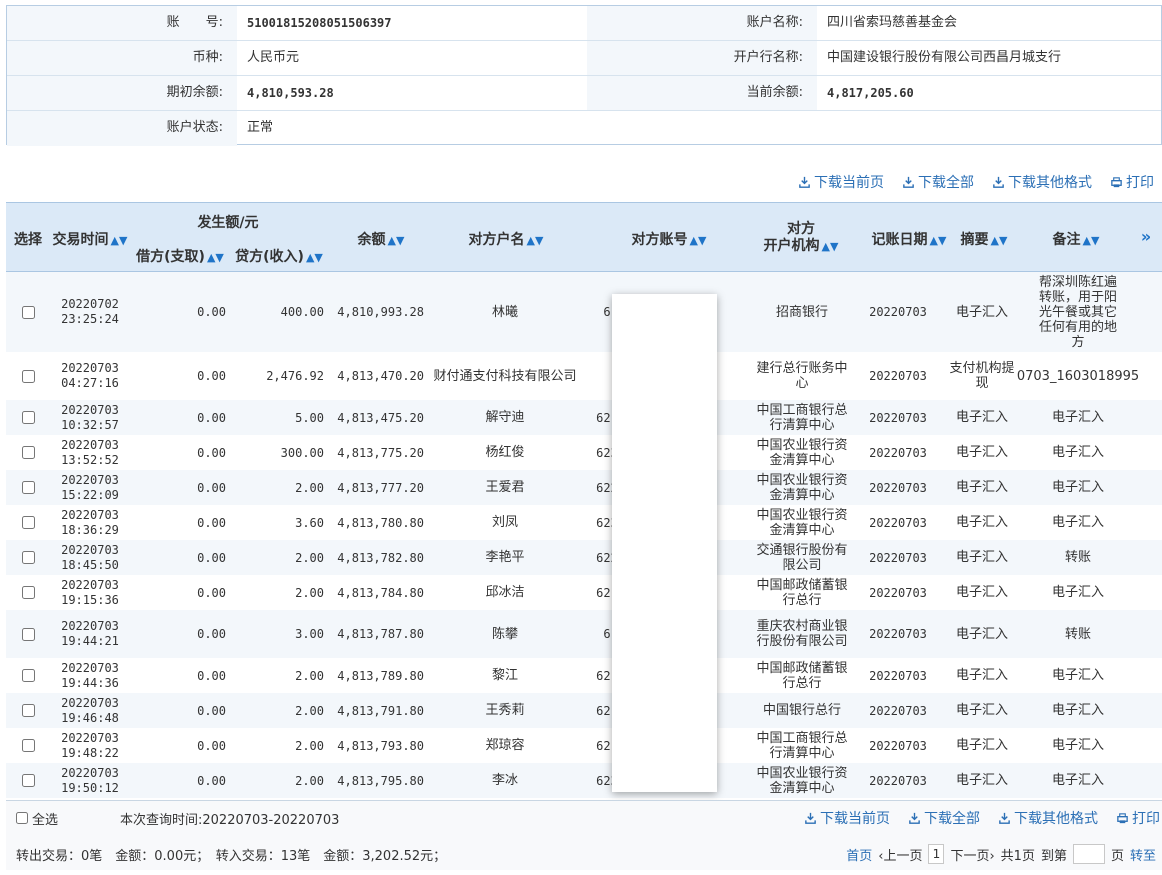  I want to click on header-payee-account-label: 对方账号, so click(659, 240).